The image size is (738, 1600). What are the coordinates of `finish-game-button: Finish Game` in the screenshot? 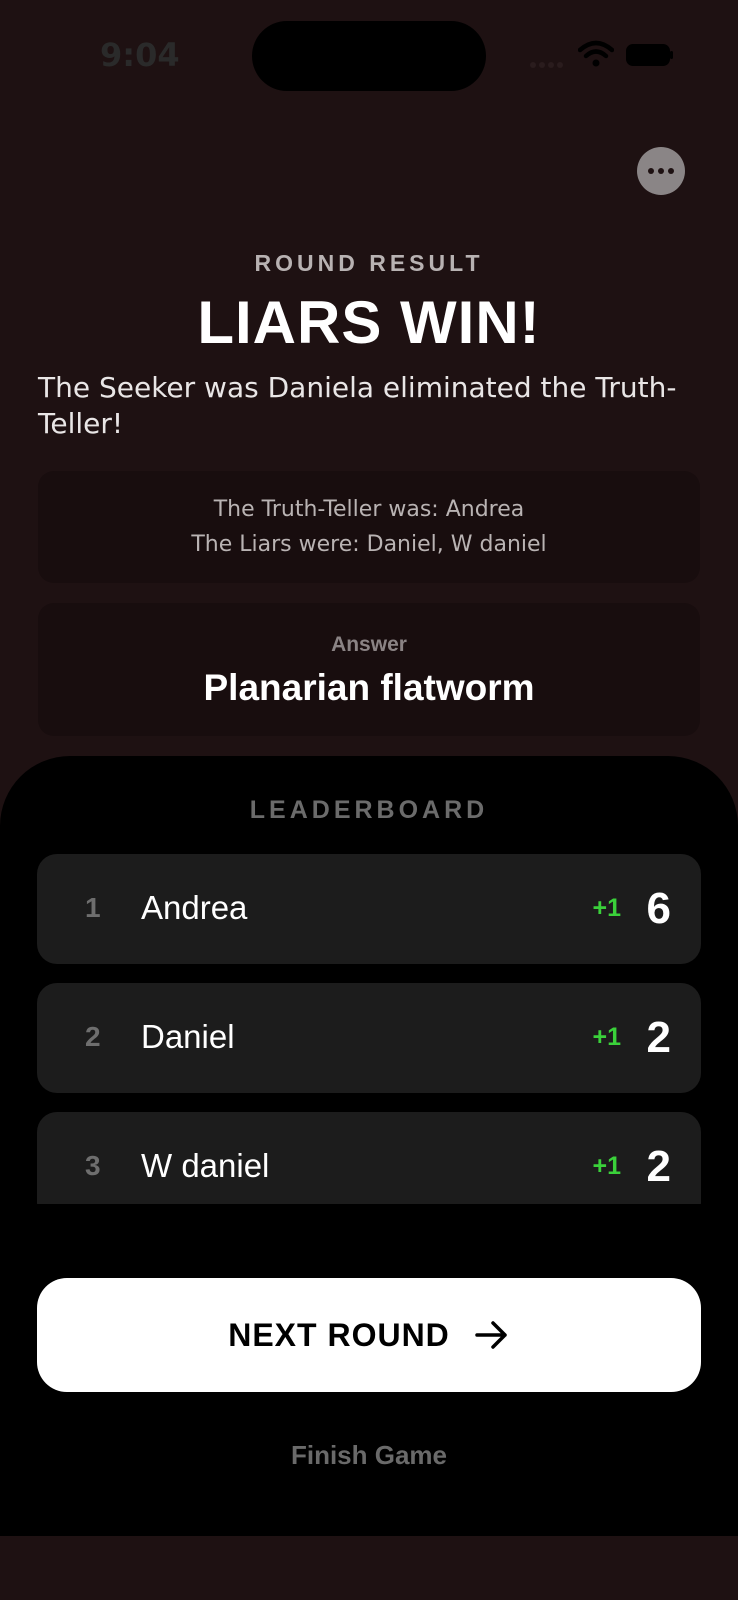 It's located at (369, 1455).